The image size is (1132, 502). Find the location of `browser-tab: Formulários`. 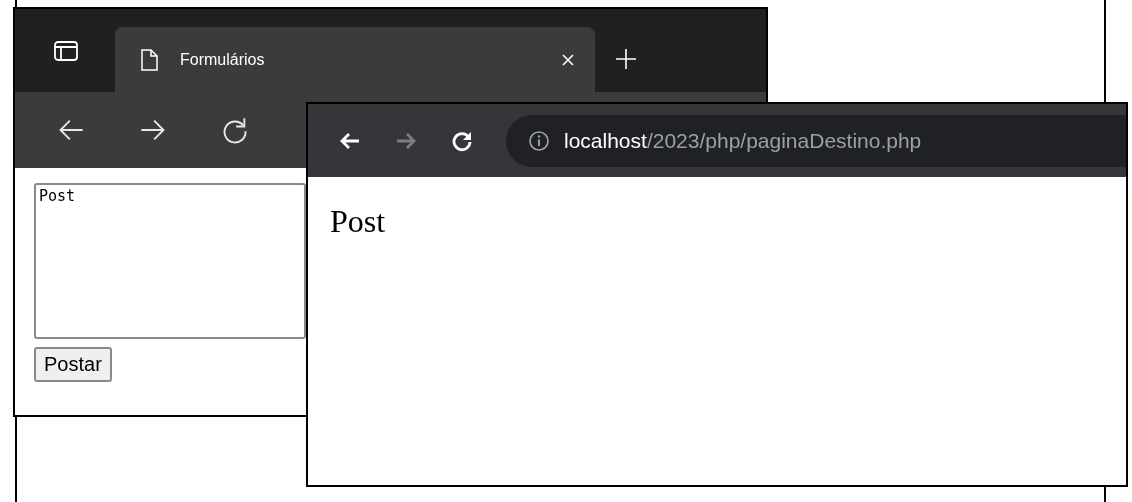

browser-tab: Formulários is located at coordinates (355, 59).